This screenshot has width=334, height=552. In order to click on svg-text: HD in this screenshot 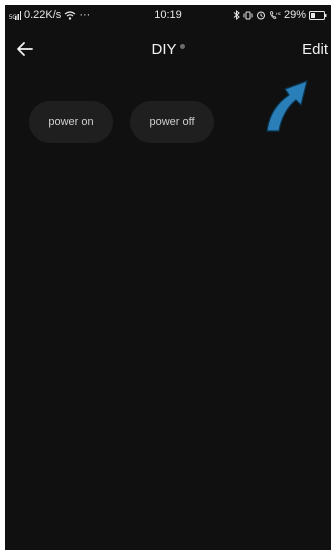, I will do `click(278, 13)`.